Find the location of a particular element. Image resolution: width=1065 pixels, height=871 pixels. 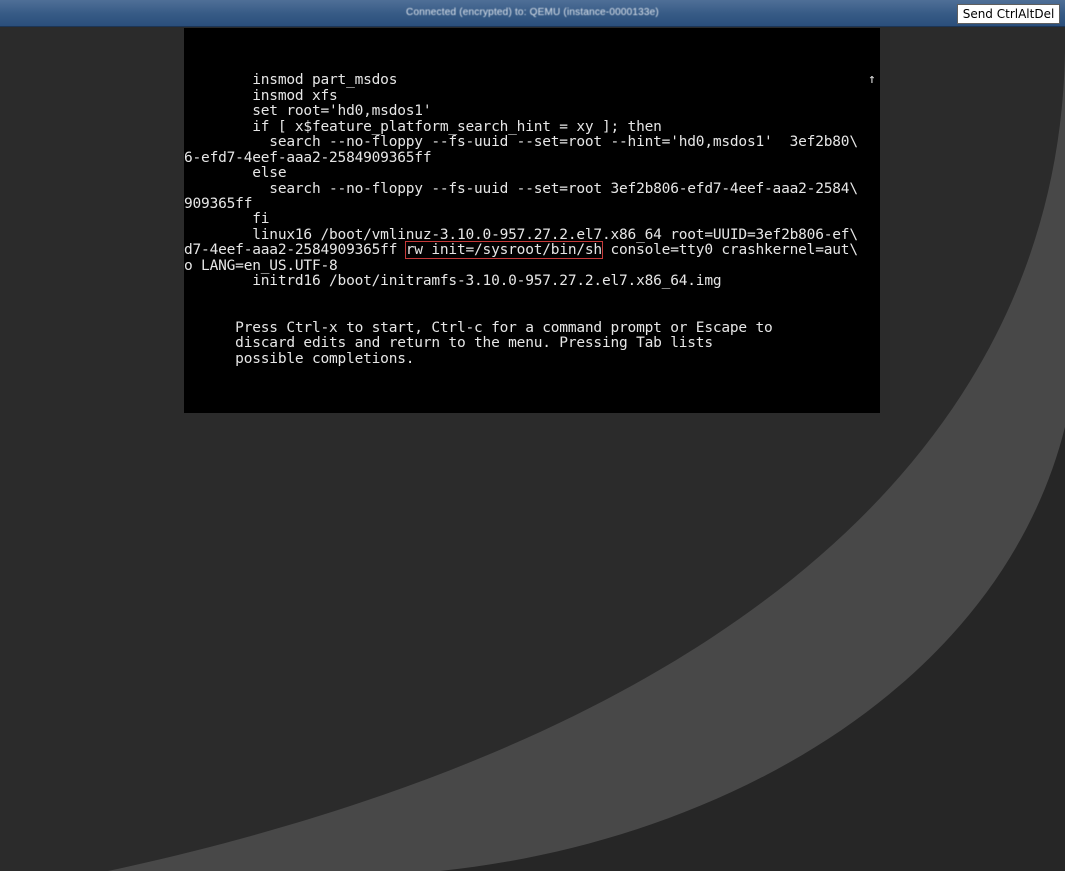

scroll-up-arrow-icon: ↑ is located at coordinates (872, 79).